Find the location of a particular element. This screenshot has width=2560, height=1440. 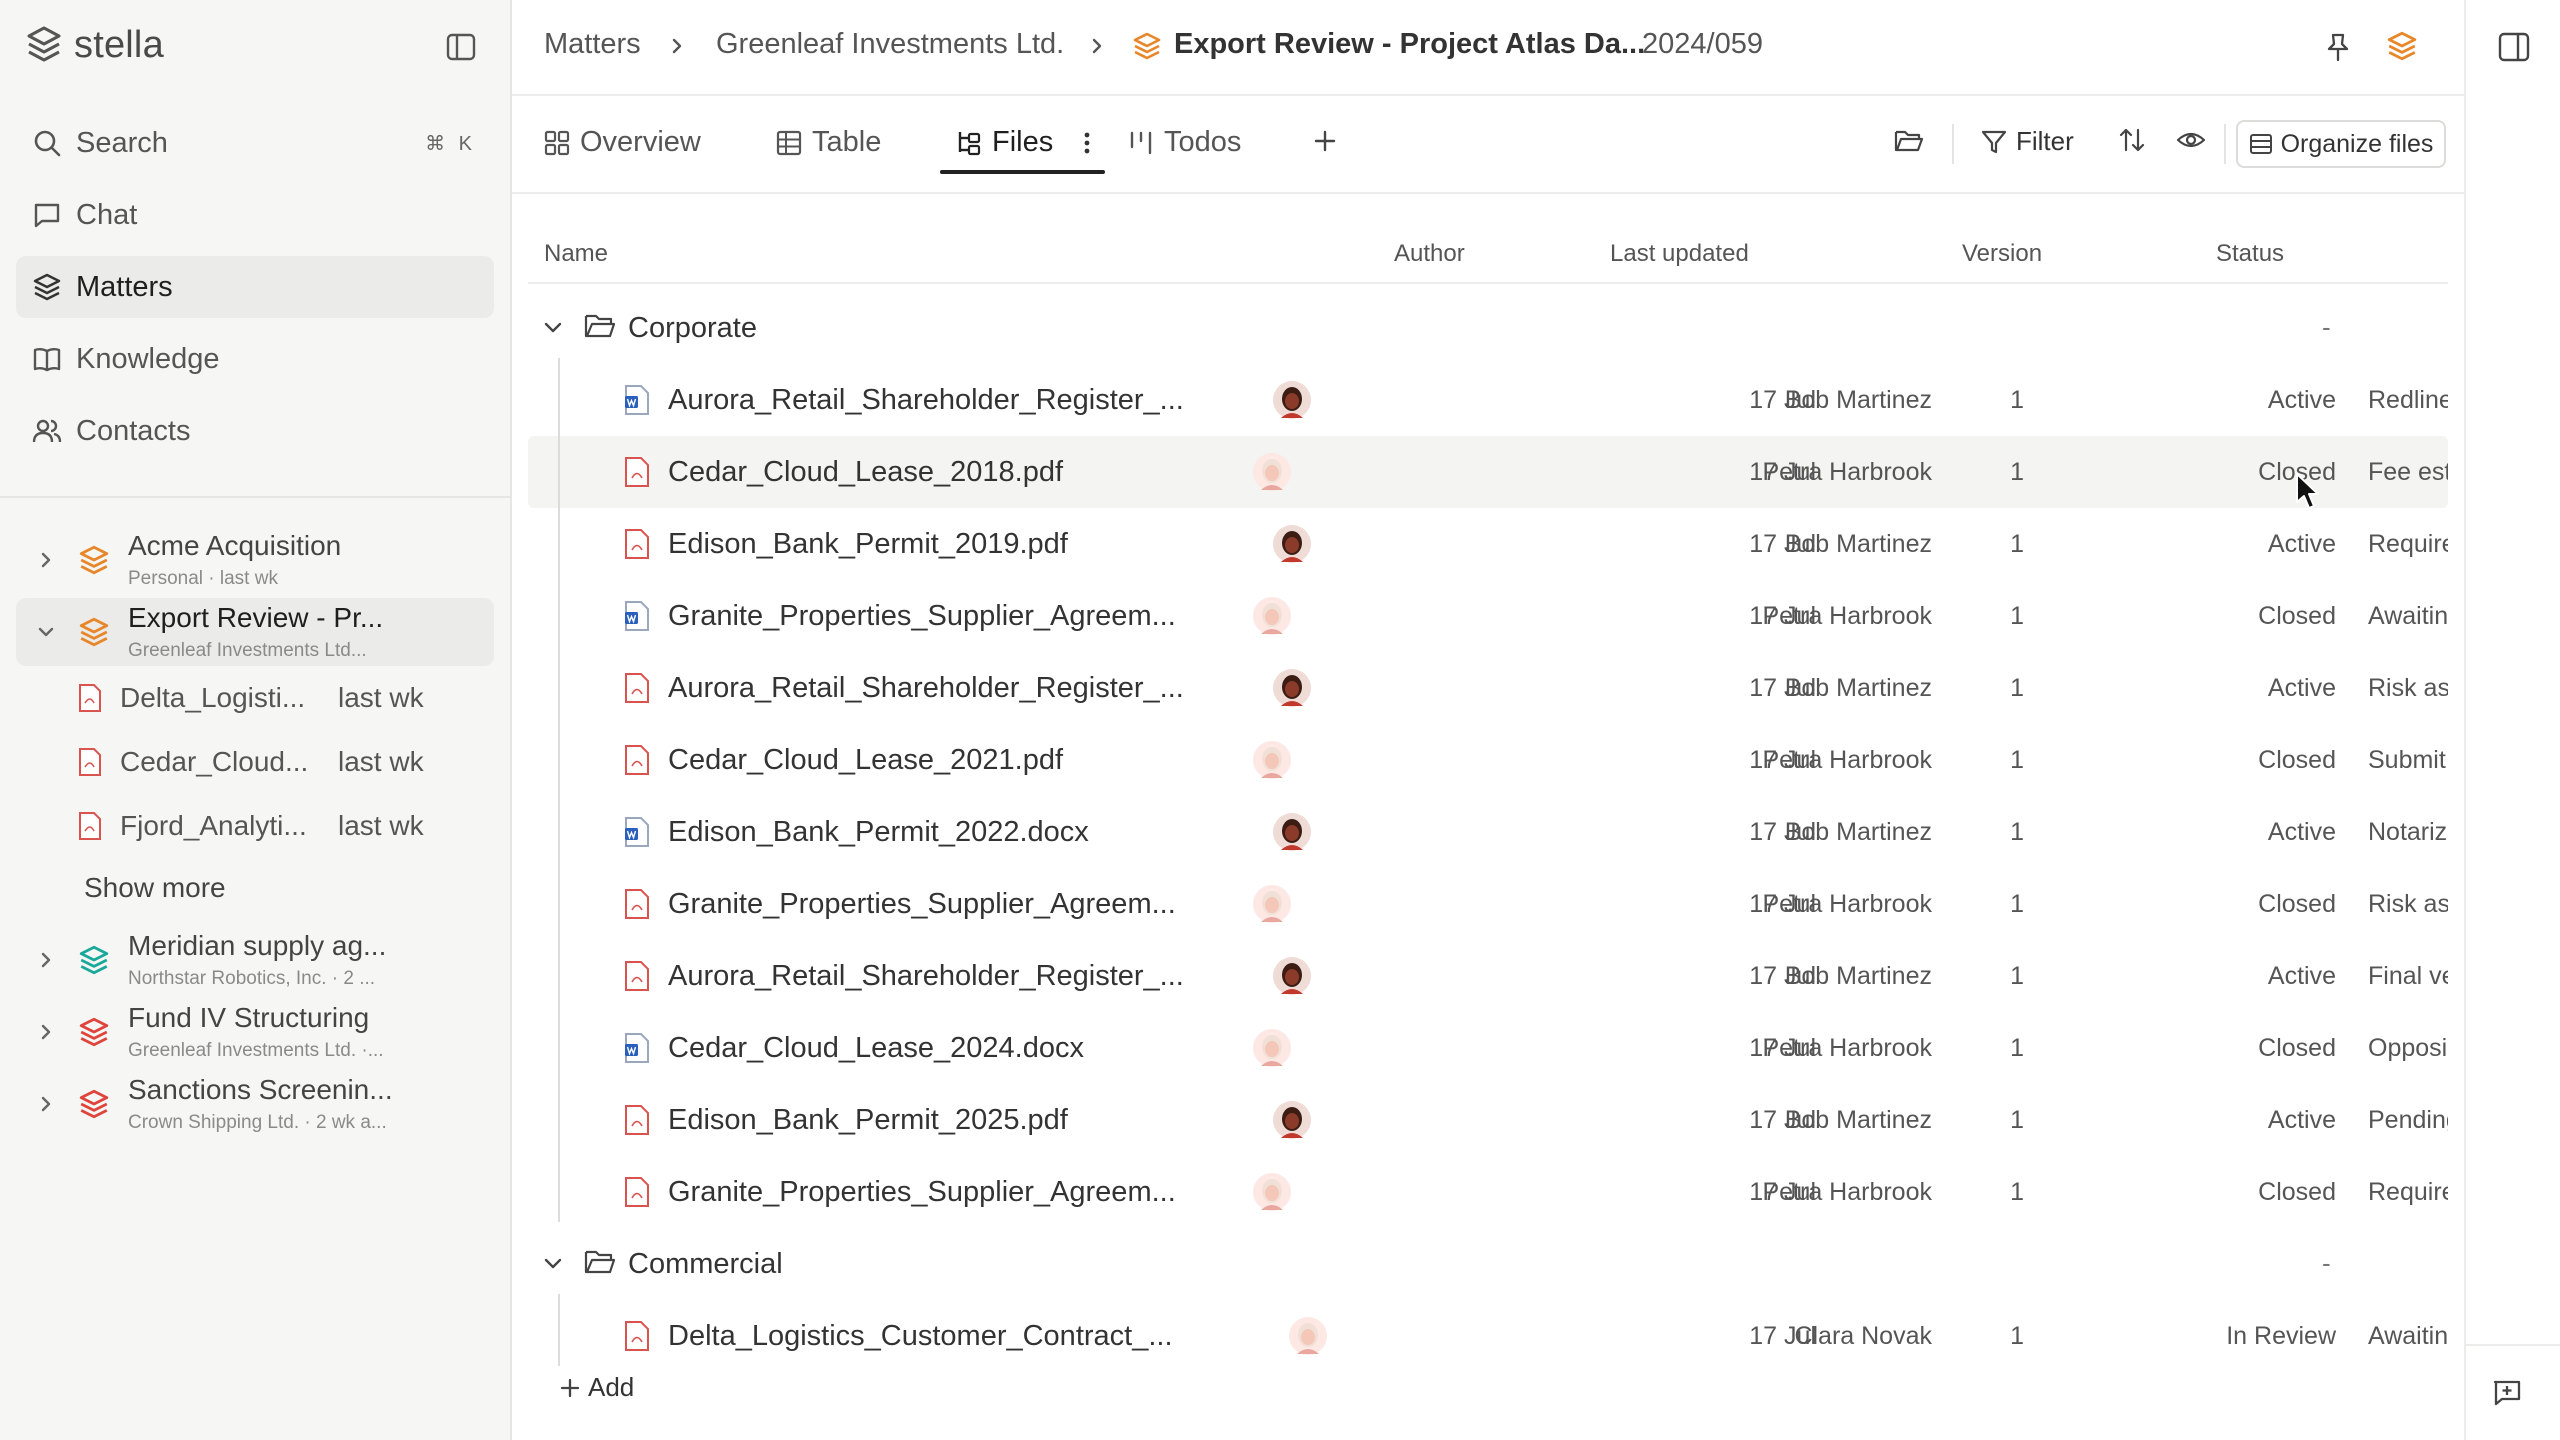

column-header-name: Name is located at coordinates (576, 254).